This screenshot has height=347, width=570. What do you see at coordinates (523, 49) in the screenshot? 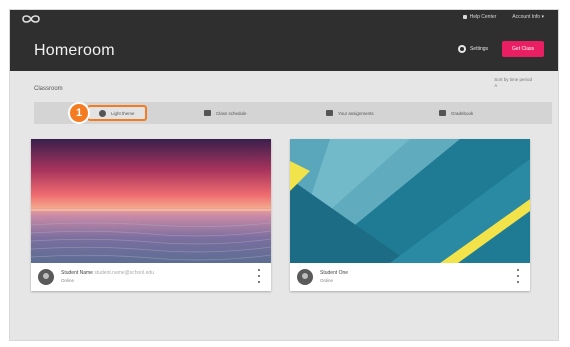
I see `get-class-button: Get Class` at bounding box center [523, 49].